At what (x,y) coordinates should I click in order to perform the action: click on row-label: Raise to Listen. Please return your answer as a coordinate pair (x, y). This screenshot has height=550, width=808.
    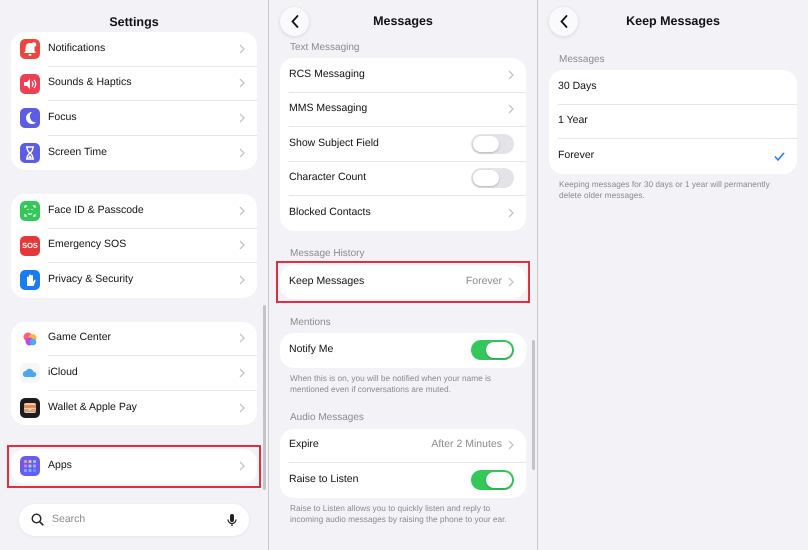
    Looking at the image, I should click on (324, 480).